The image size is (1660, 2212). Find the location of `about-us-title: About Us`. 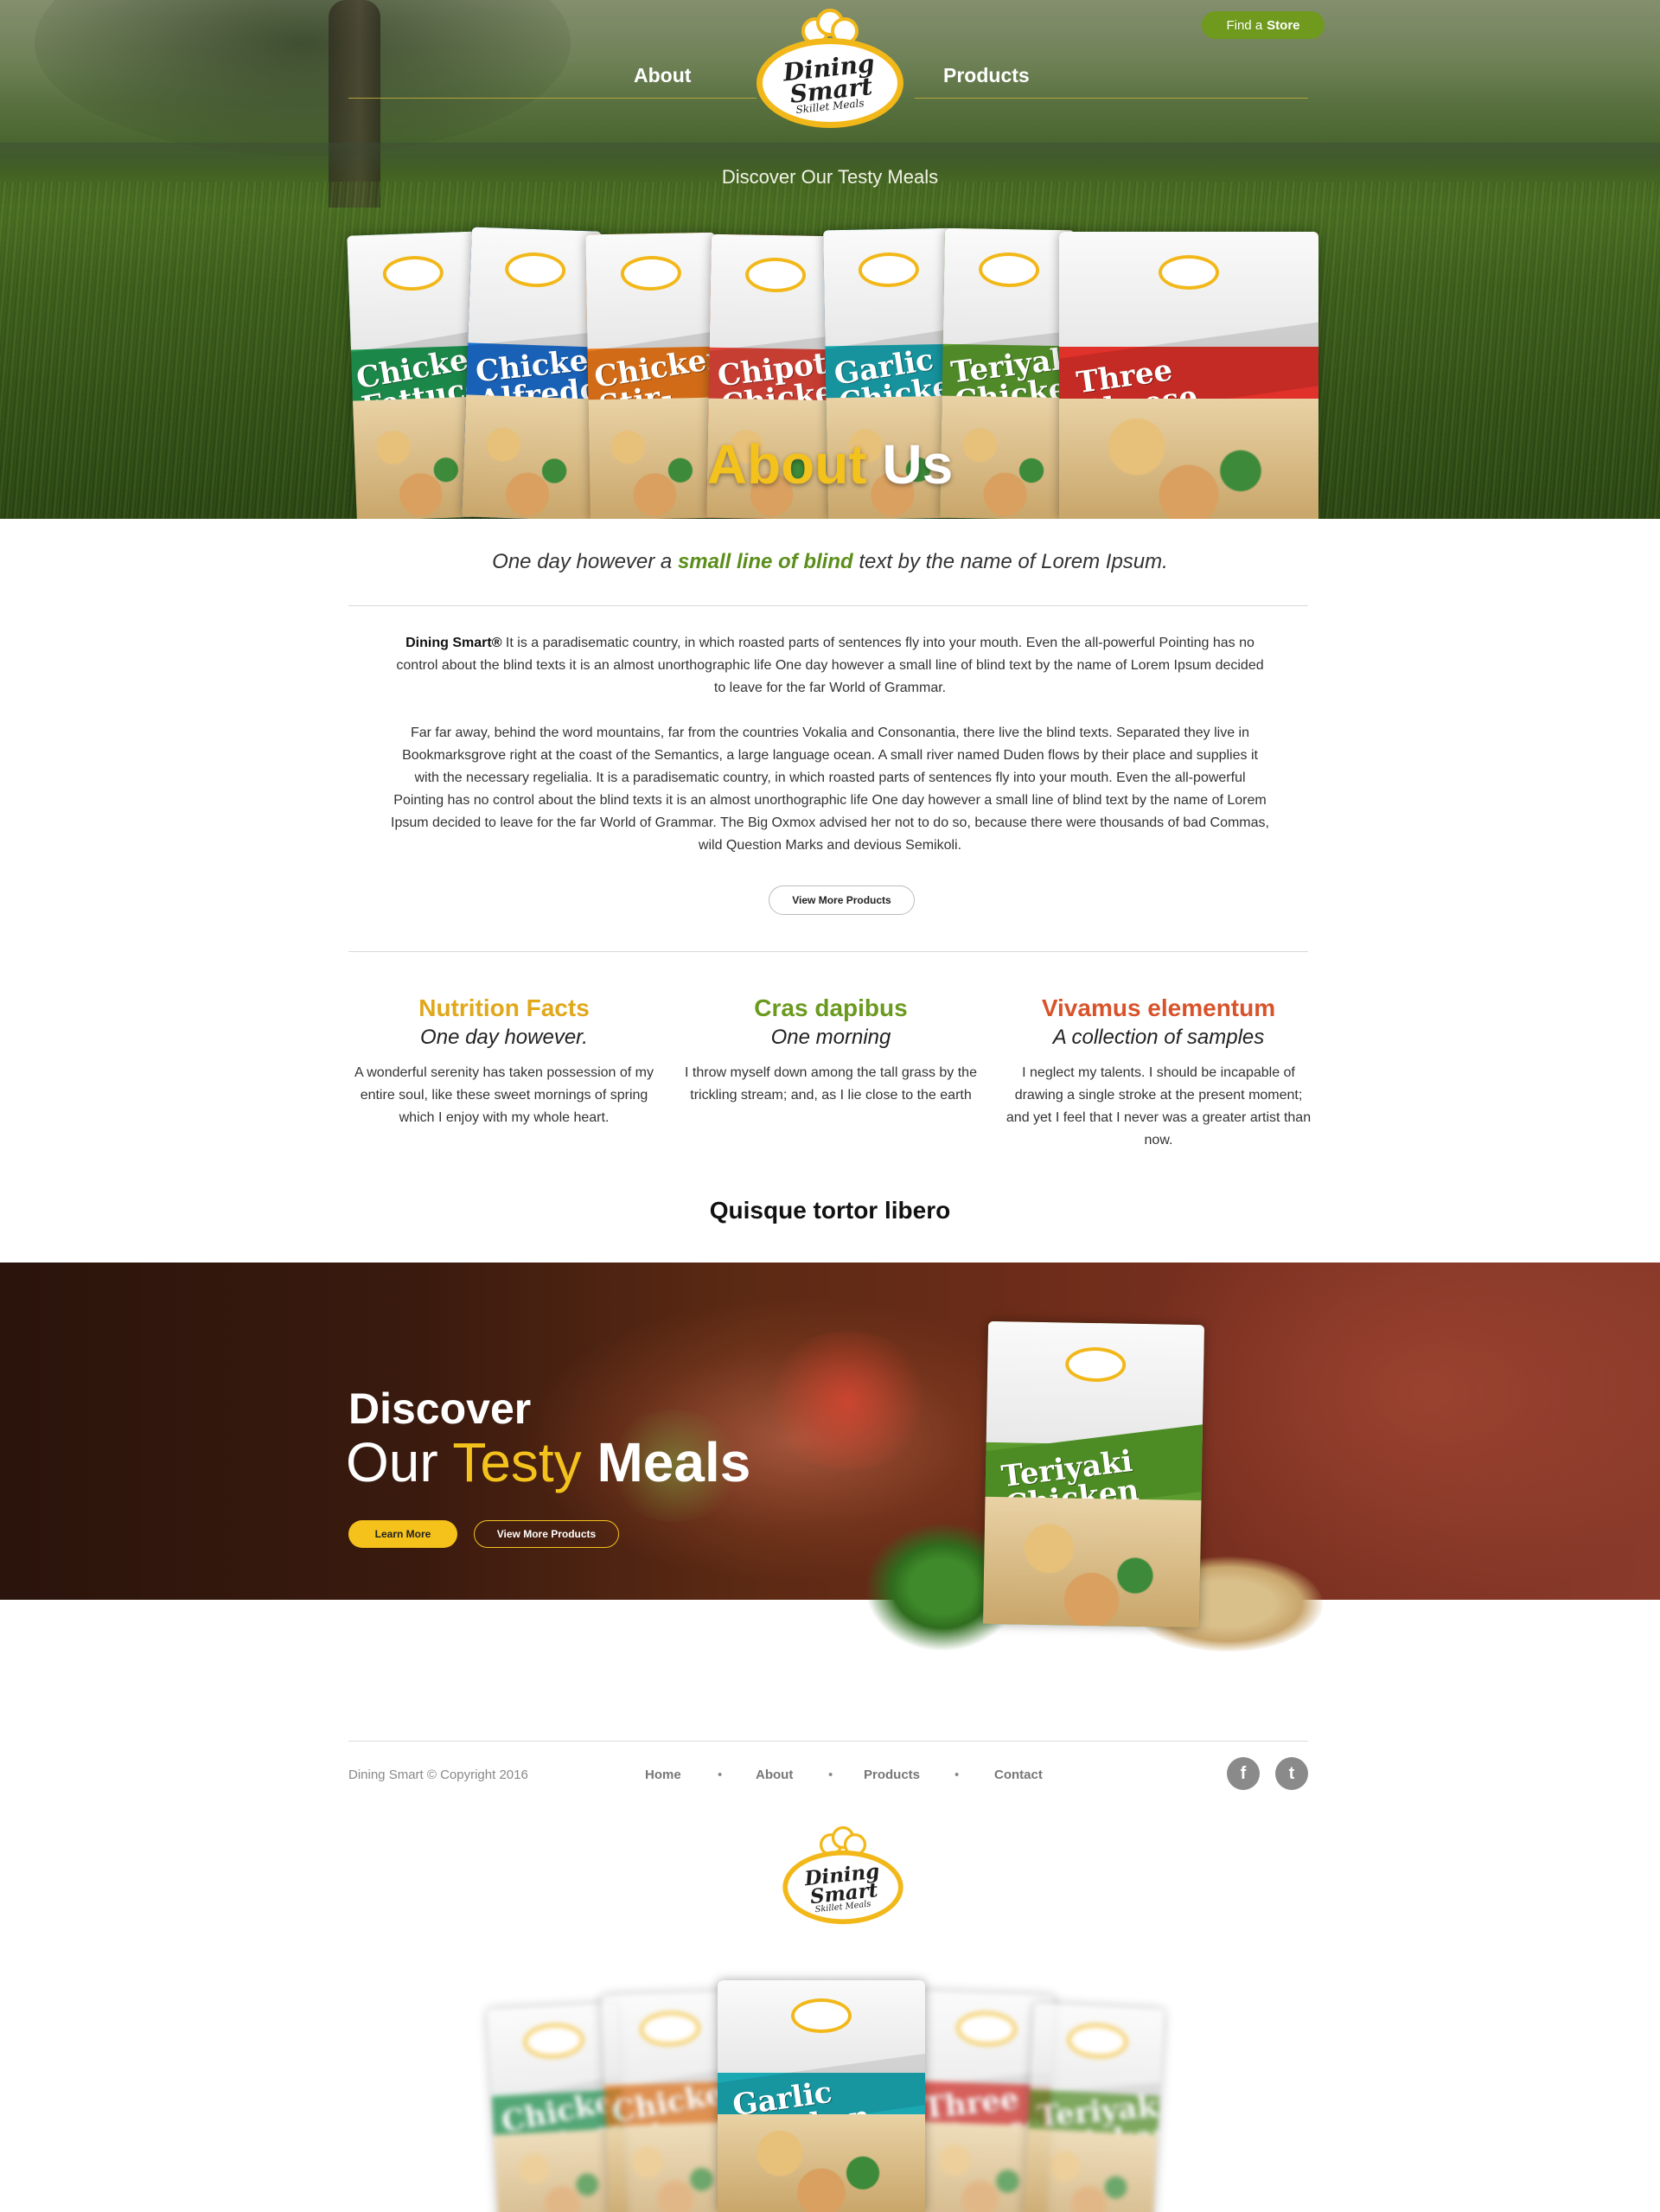

about-us-title: About Us is located at coordinates (830, 464).